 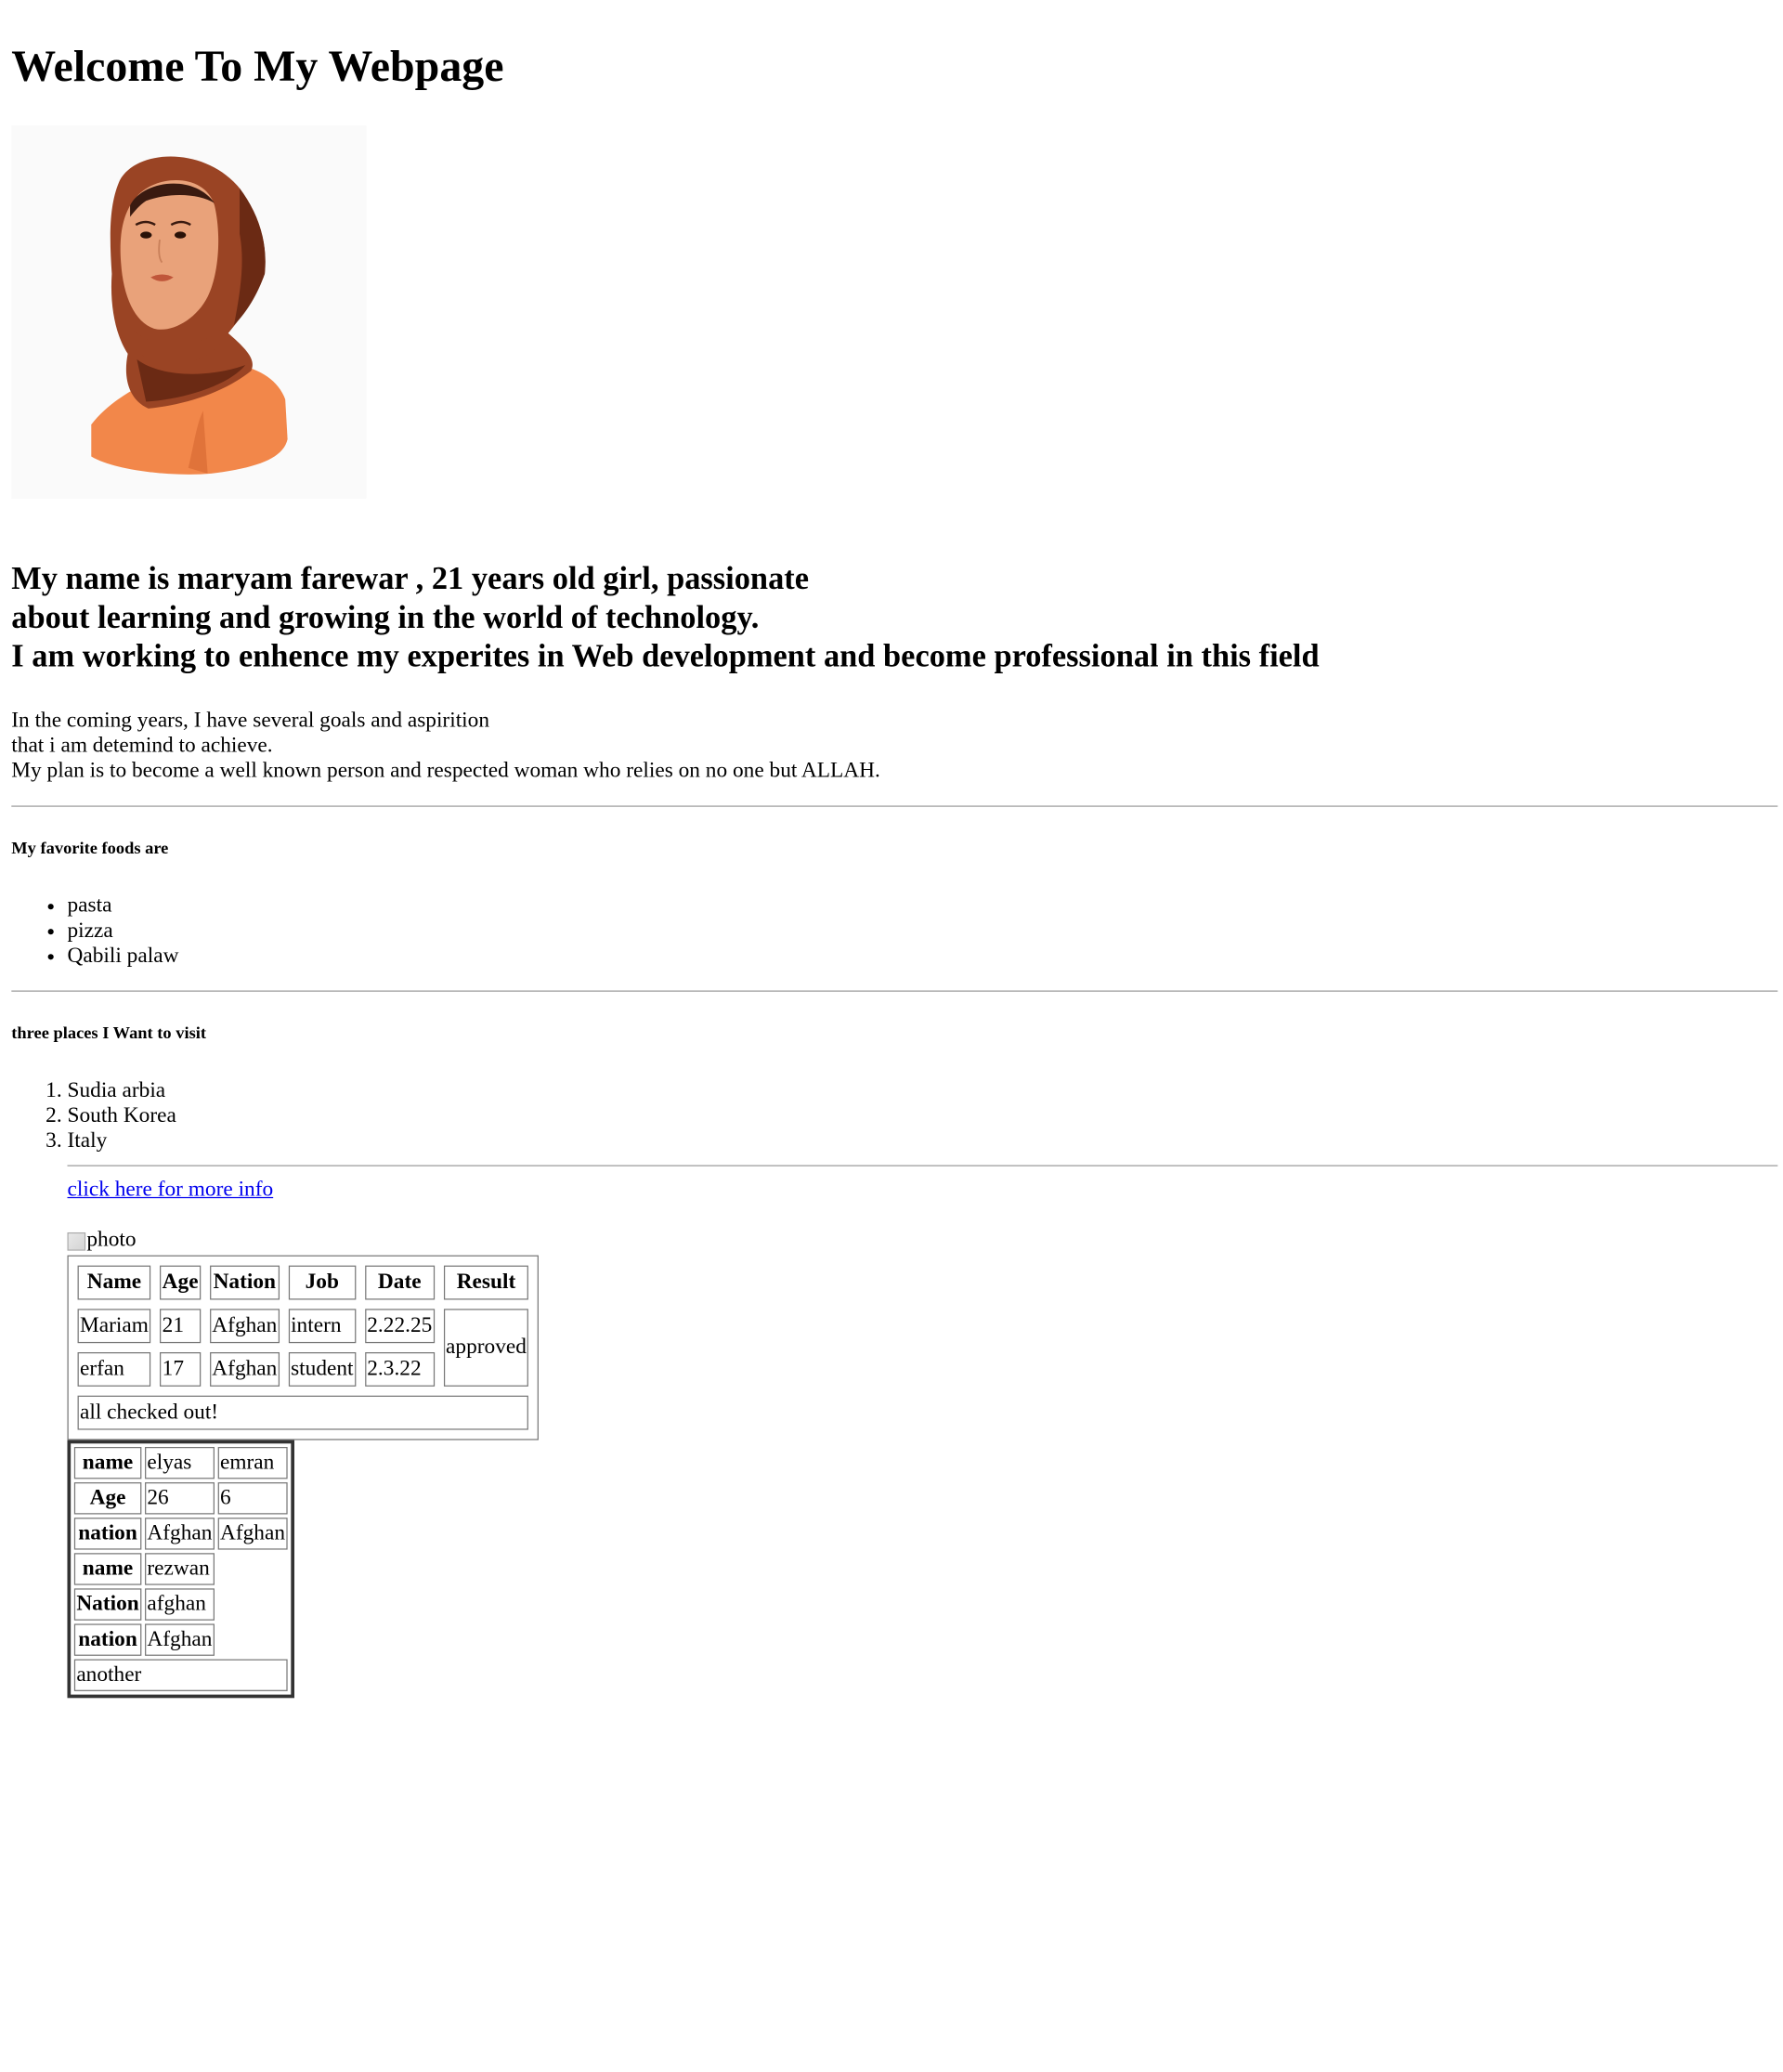 What do you see at coordinates (107, 1498) in the screenshot?
I see `row-header: Age` at bounding box center [107, 1498].